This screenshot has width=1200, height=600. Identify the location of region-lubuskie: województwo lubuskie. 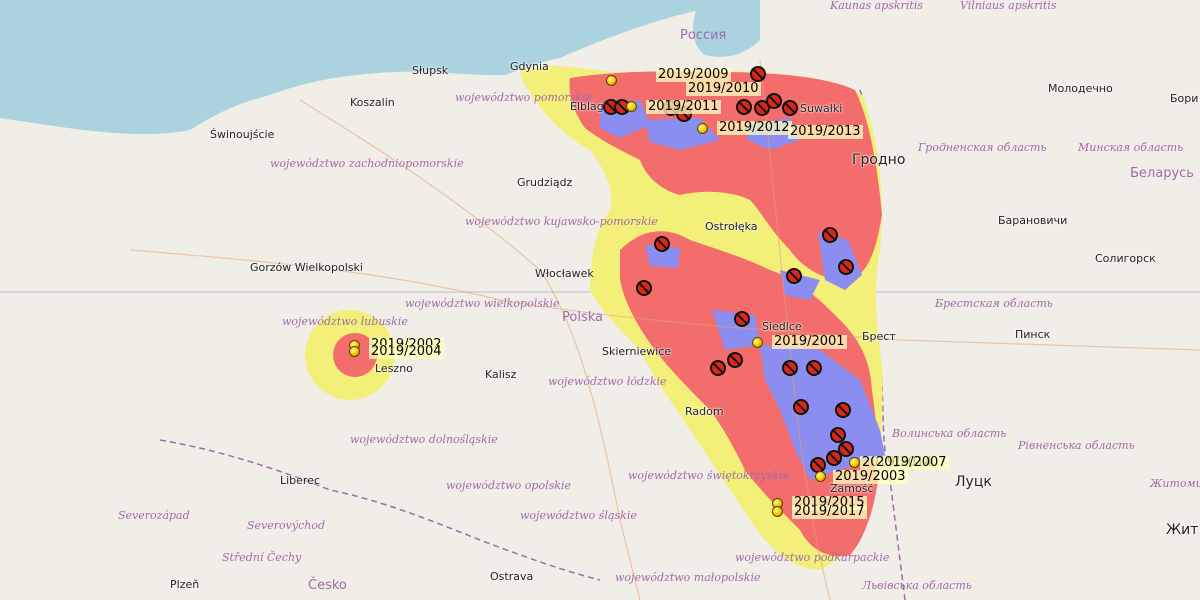
(345, 321).